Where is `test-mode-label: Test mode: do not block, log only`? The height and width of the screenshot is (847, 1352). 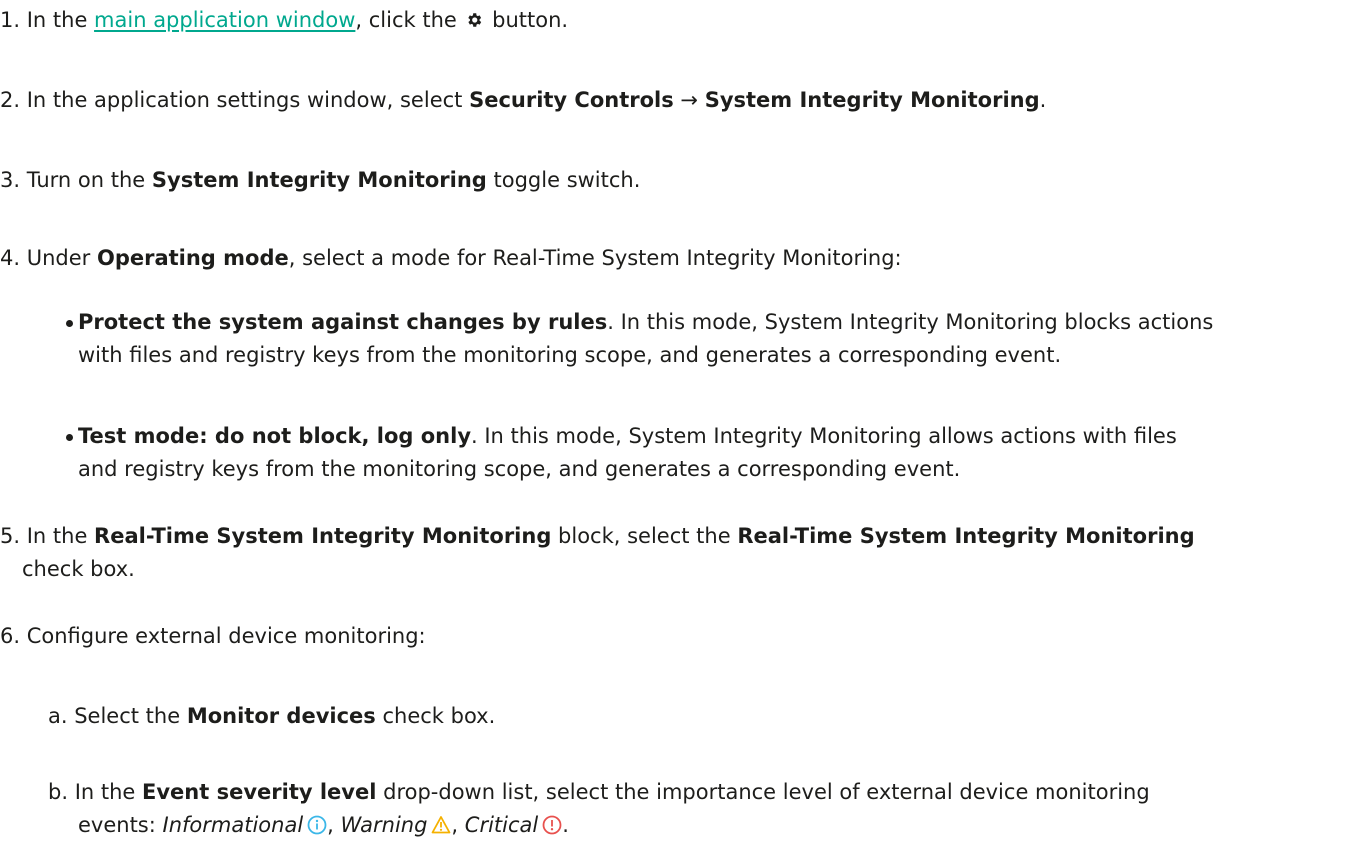 test-mode-label: Test mode: do not block, log only is located at coordinates (275, 436).